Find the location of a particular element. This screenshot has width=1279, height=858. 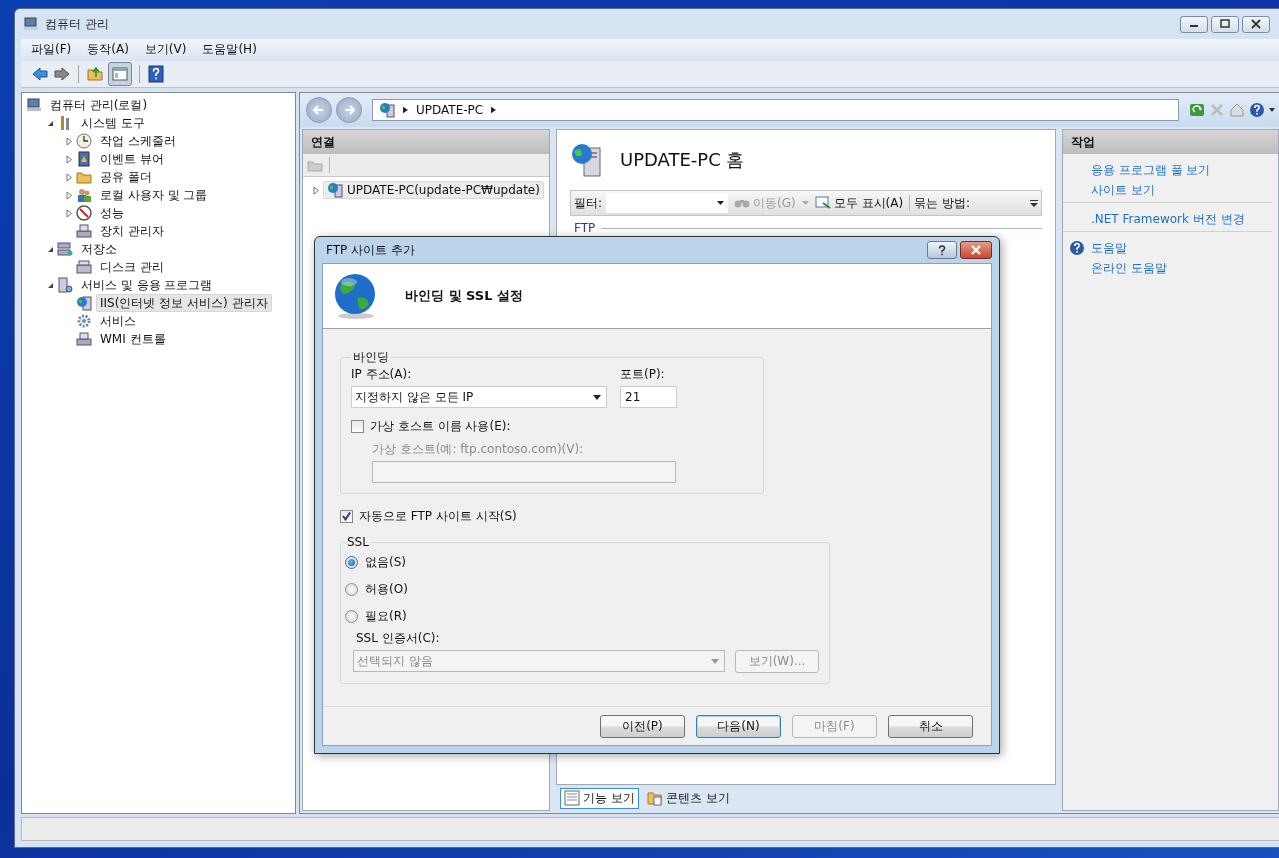

connection-item: UPDATE-PC(update-PC₩update) is located at coordinates (433, 190).